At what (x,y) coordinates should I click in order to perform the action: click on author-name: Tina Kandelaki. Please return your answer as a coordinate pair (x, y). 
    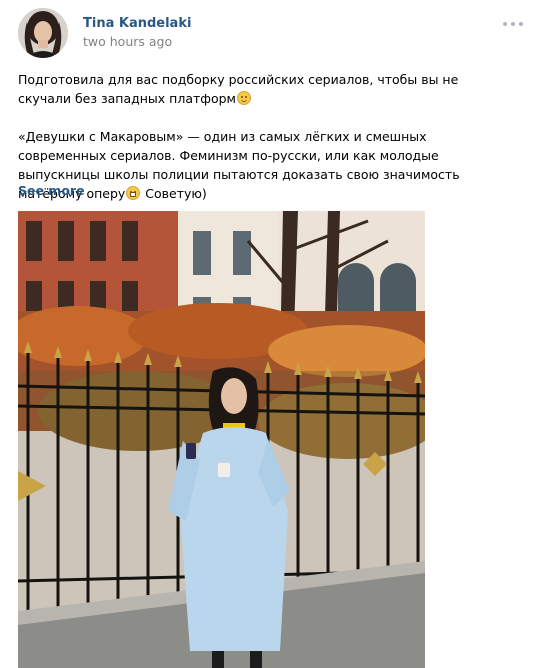
    Looking at the image, I should click on (137, 23).